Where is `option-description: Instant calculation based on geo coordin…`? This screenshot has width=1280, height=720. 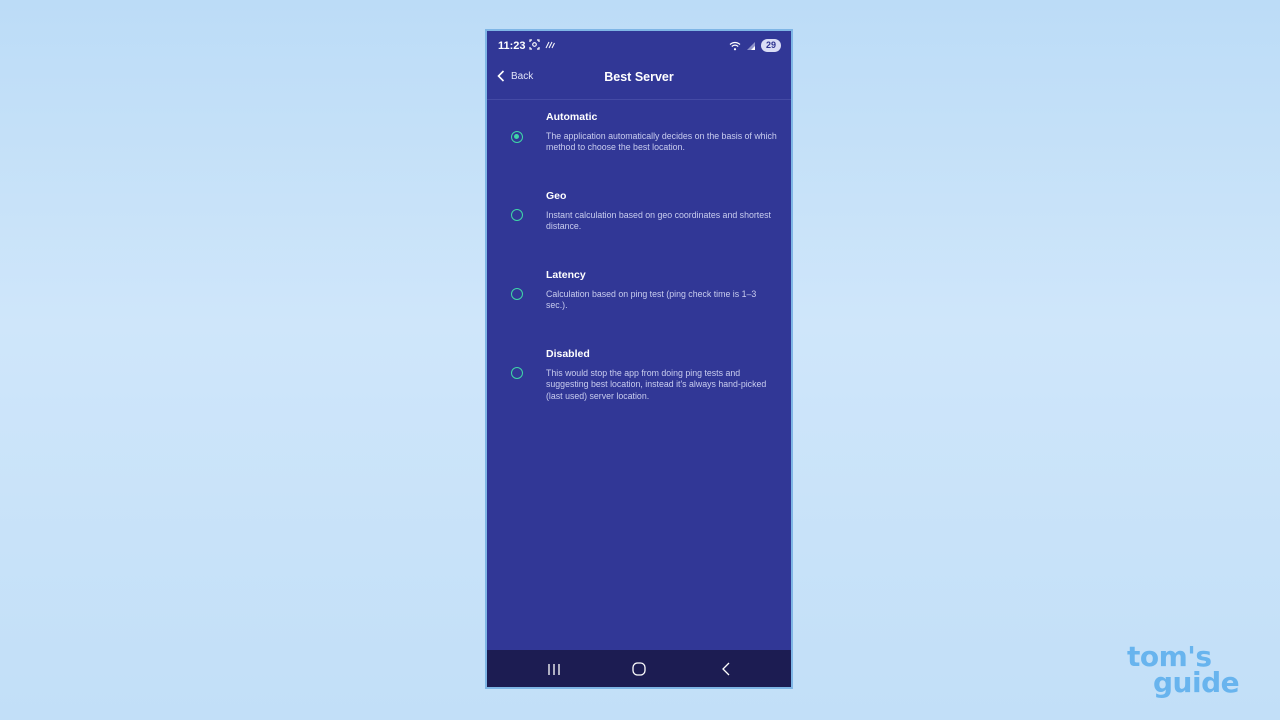
option-description: Instant calculation based on geo coordin… is located at coordinates (658, 221).